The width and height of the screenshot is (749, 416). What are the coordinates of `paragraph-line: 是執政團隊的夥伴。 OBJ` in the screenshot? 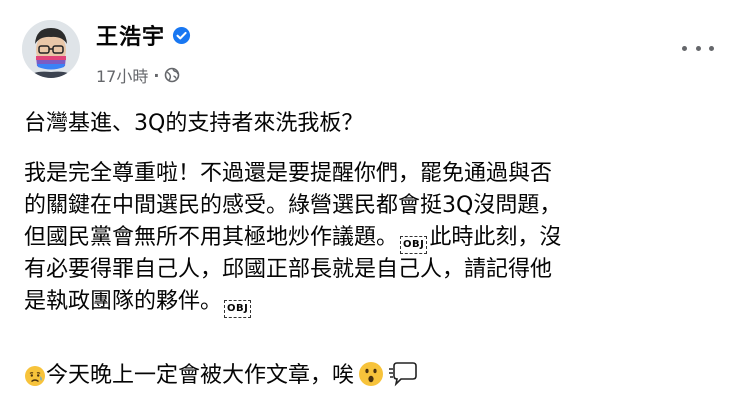 It's located at (374, 302).